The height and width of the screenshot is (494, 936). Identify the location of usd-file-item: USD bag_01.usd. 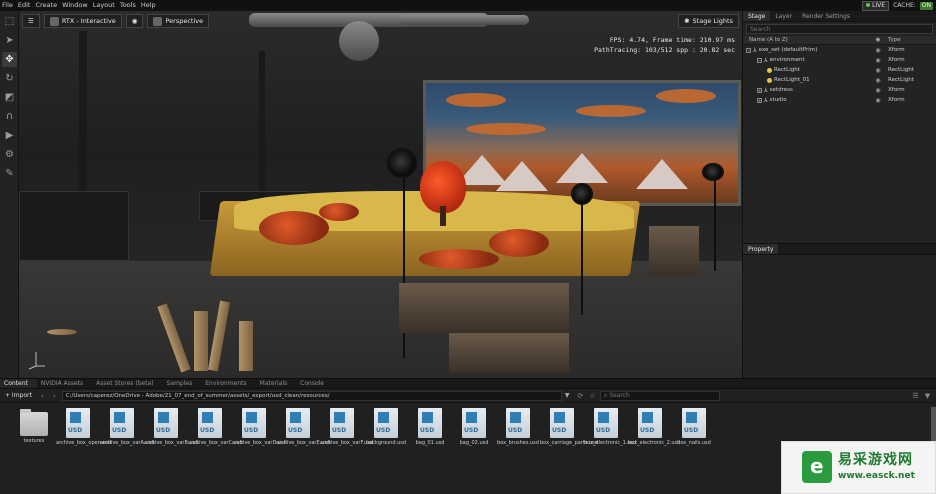
(430, 432).